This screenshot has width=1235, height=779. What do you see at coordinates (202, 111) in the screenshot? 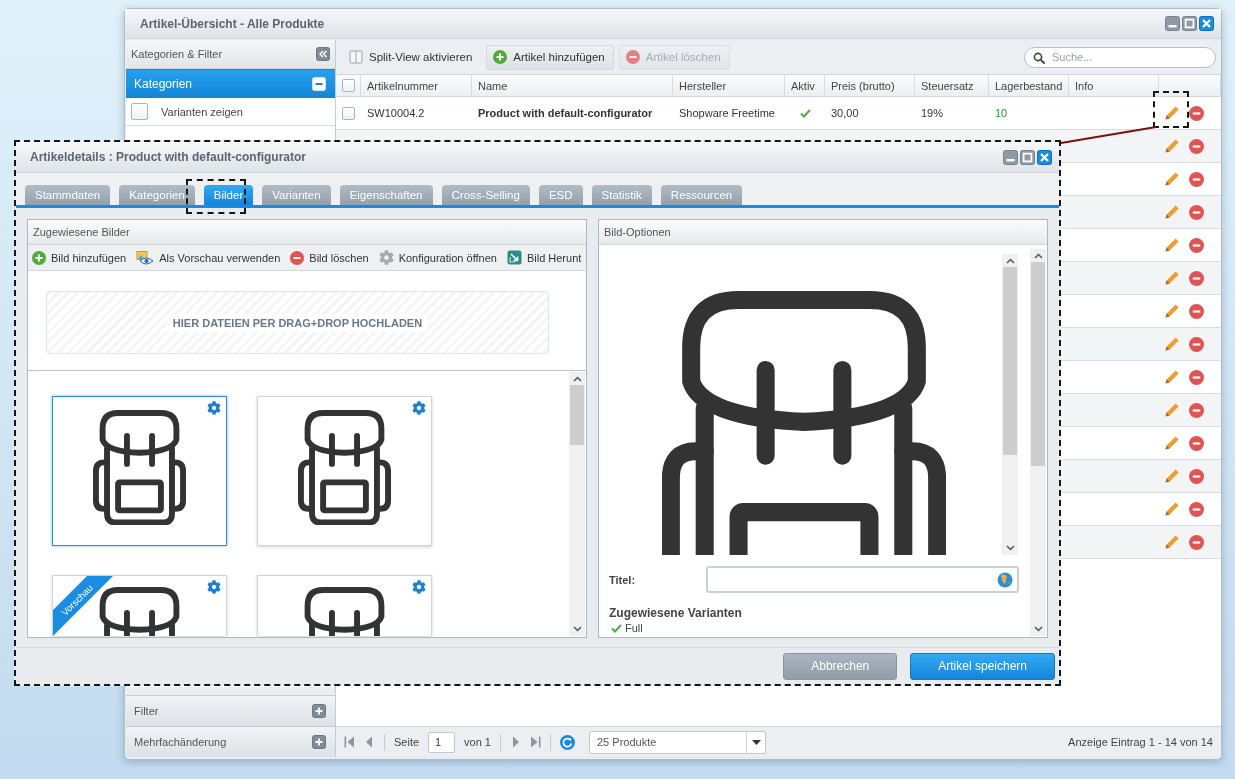
I see `checkbox-label: Varianten zeigen` at bounding box center [202, 111].